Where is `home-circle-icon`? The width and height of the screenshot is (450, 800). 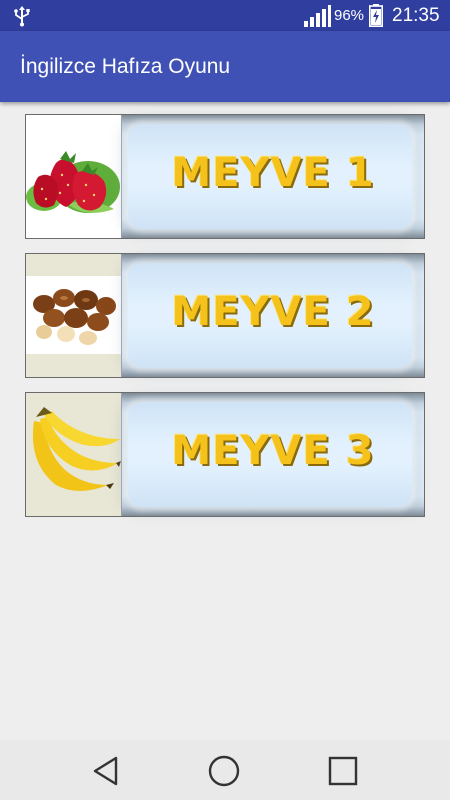 home-circle-icon is located at coordinates (224, 771).